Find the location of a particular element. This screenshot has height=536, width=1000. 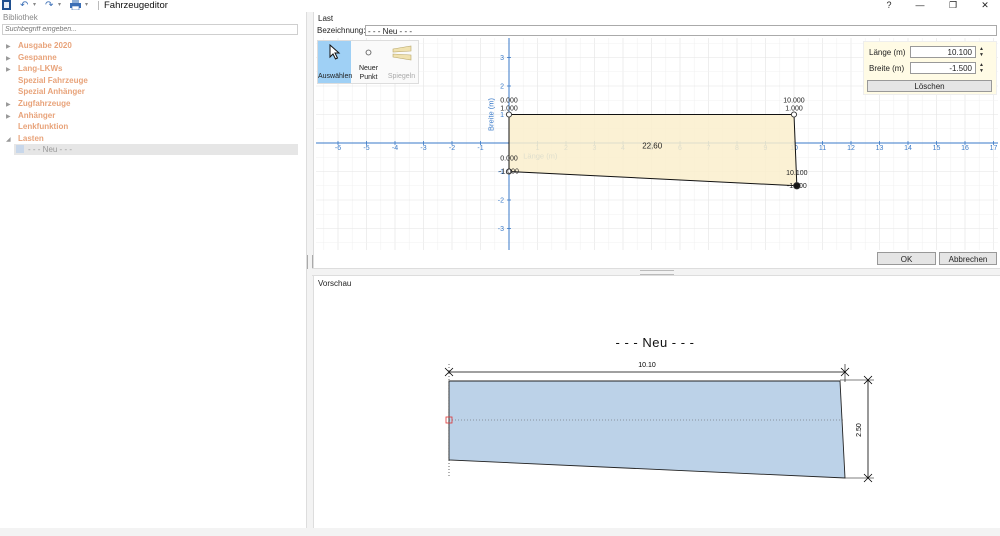

preview-drawing: 10.10 2.50 is located at coordinates (659, 422).